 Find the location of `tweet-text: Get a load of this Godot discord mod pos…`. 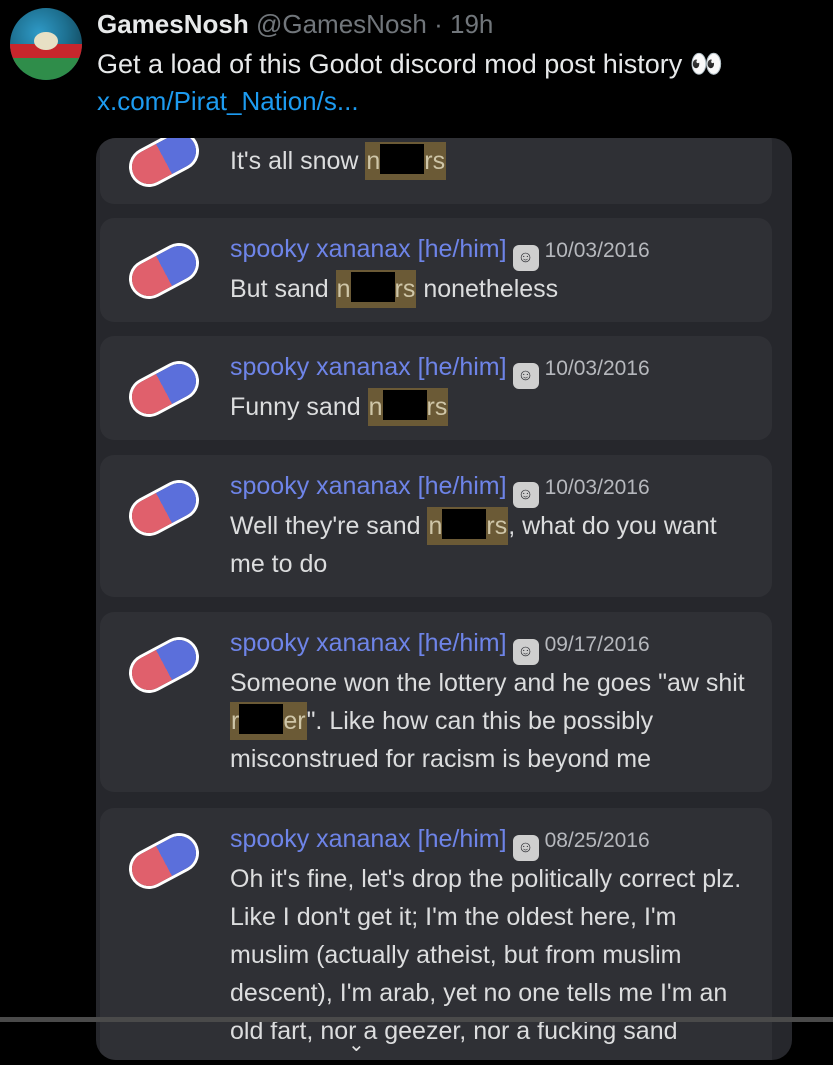

tweet-text: Get a load of this Godot discord mod pos… is located at coordinates (410, 64).